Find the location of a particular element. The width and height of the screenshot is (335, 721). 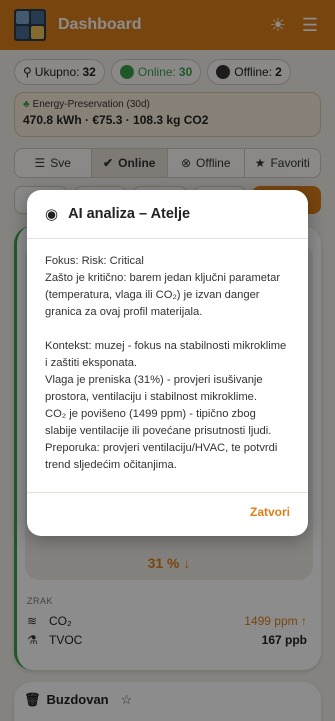

dialog-header: ◉ AI analiza – Atelje is located at coordinates (167, 214).